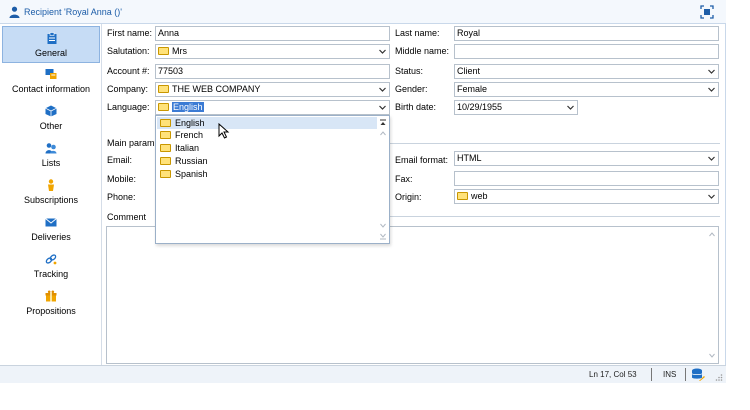  Describe the element at coordinates (128, 107) in the screenshot. I see `language-label: Language:` at that location.